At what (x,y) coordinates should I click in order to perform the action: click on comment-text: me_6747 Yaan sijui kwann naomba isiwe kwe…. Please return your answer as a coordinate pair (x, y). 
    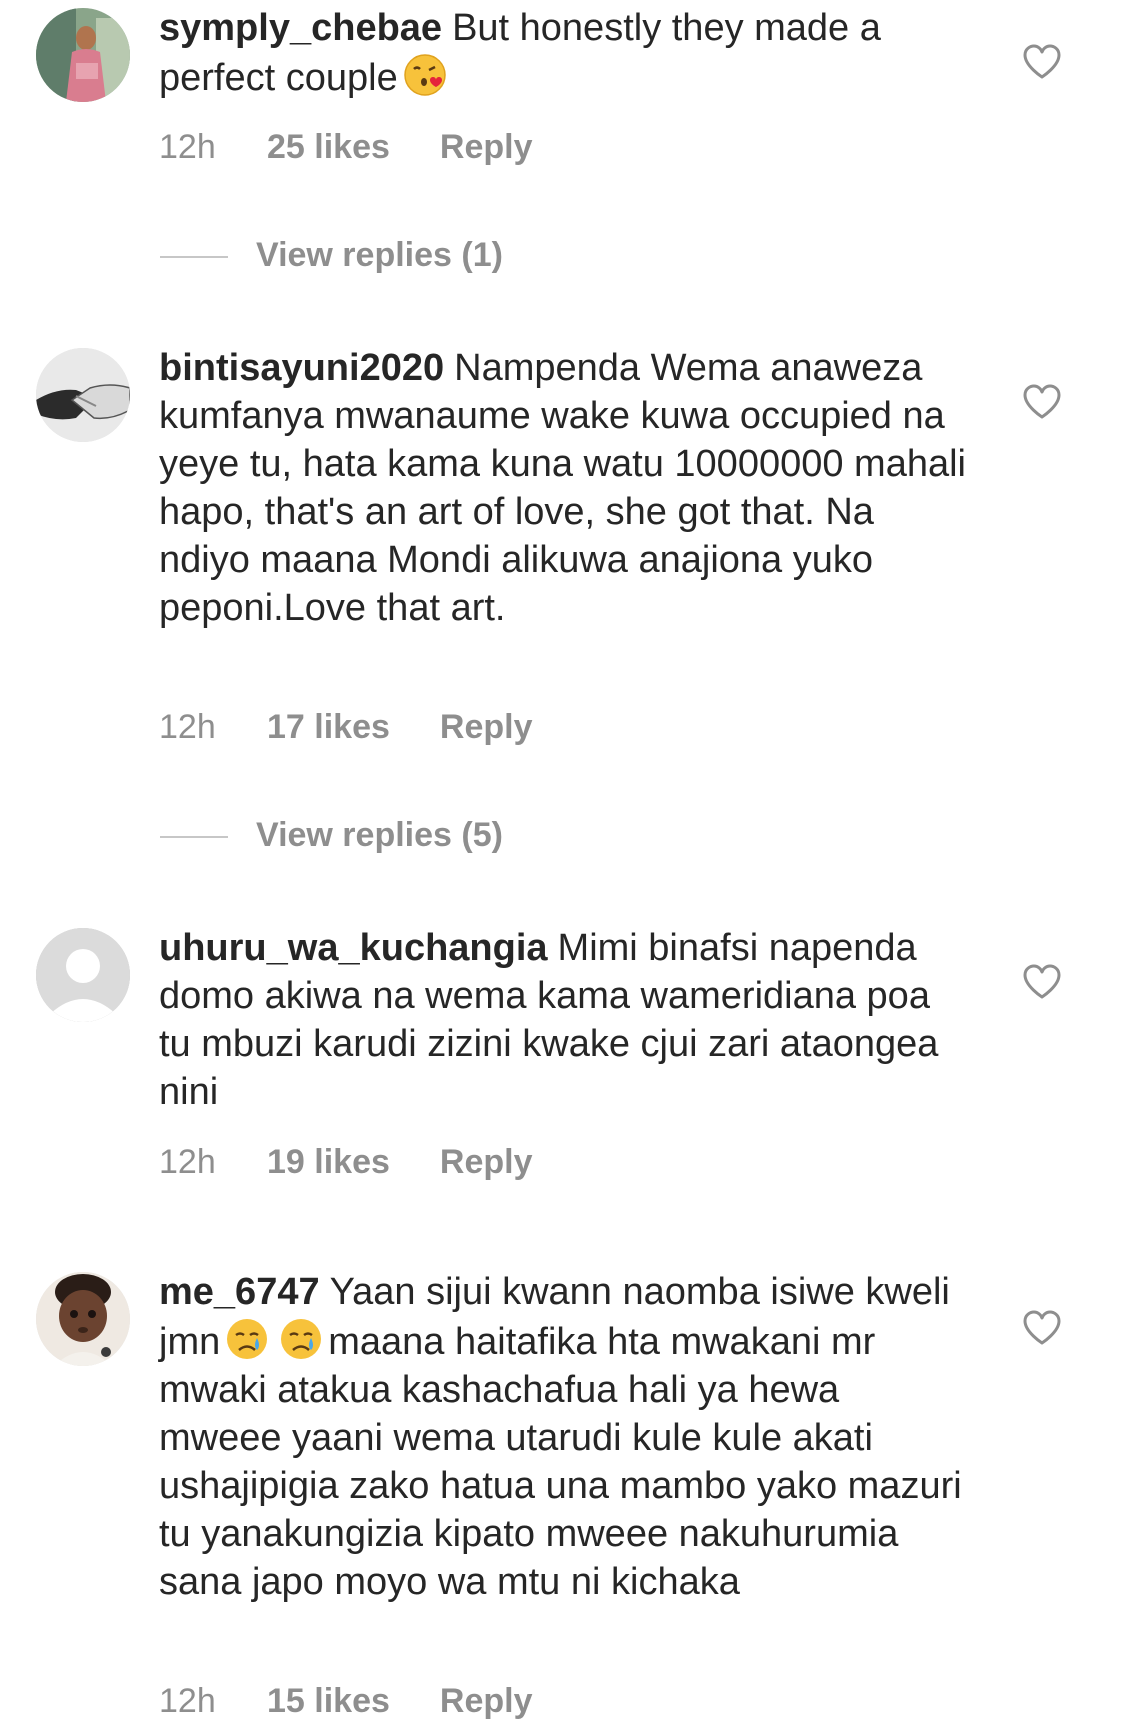
    Looking at the image, I should click on (564, 1437).